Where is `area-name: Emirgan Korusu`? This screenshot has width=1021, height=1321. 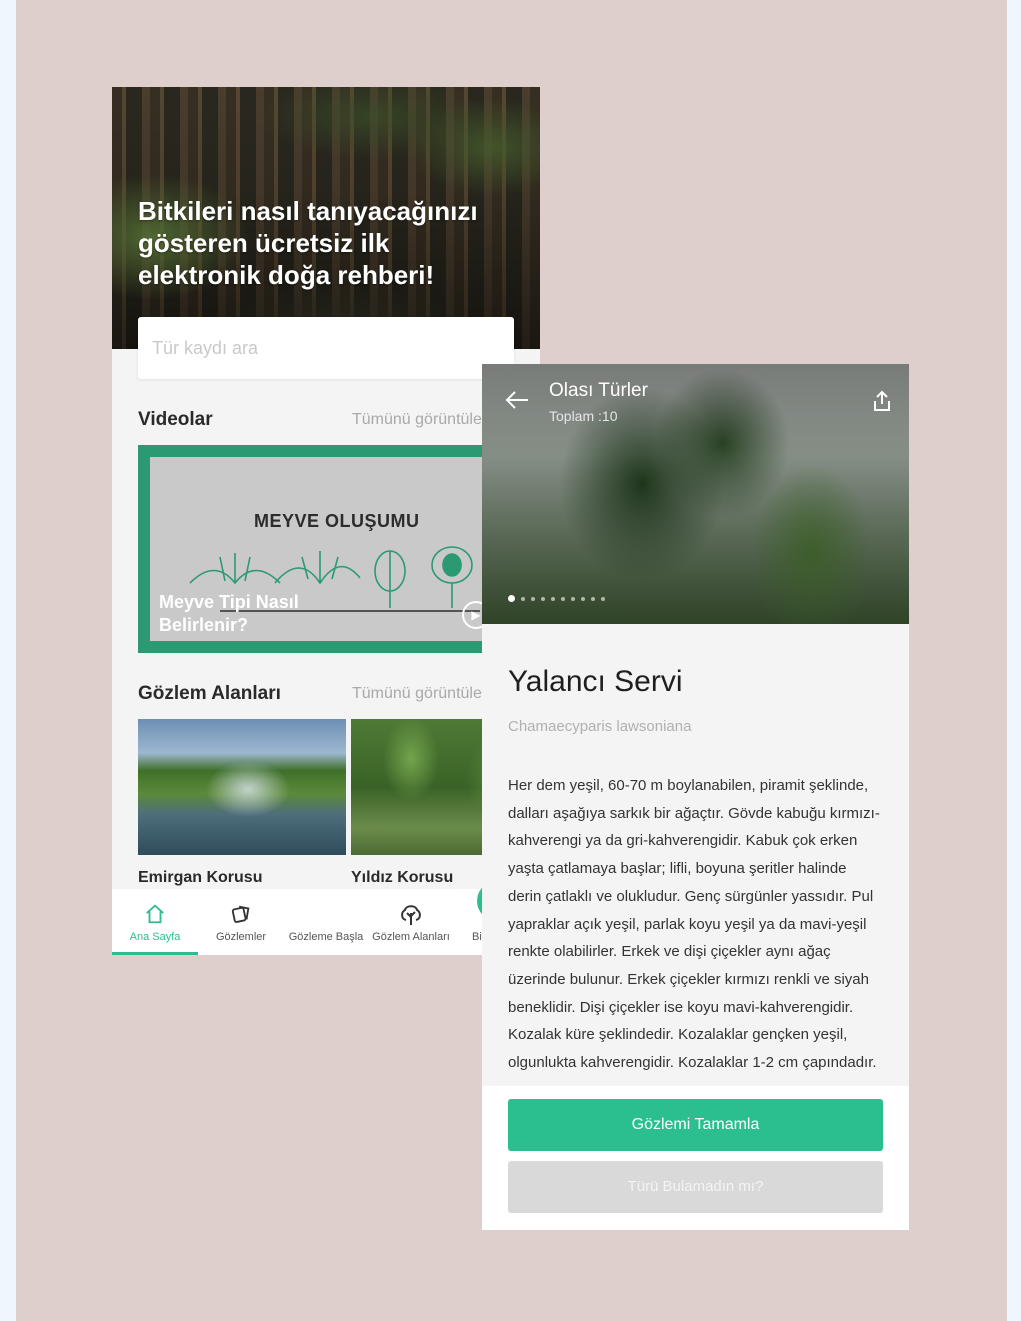 area-name: Emirgan Korusu is located at coordinates (200, 877).